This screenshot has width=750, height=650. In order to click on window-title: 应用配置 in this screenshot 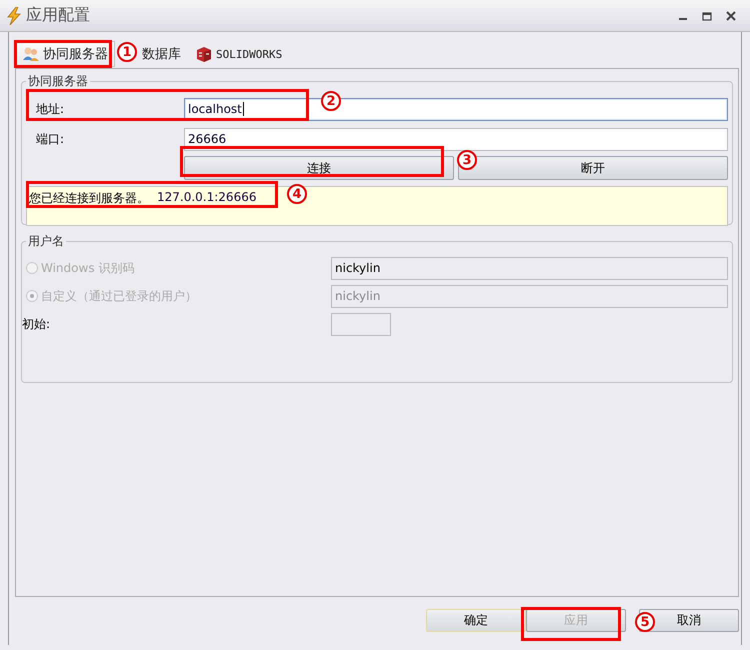, I will do `click(58, 15)`.